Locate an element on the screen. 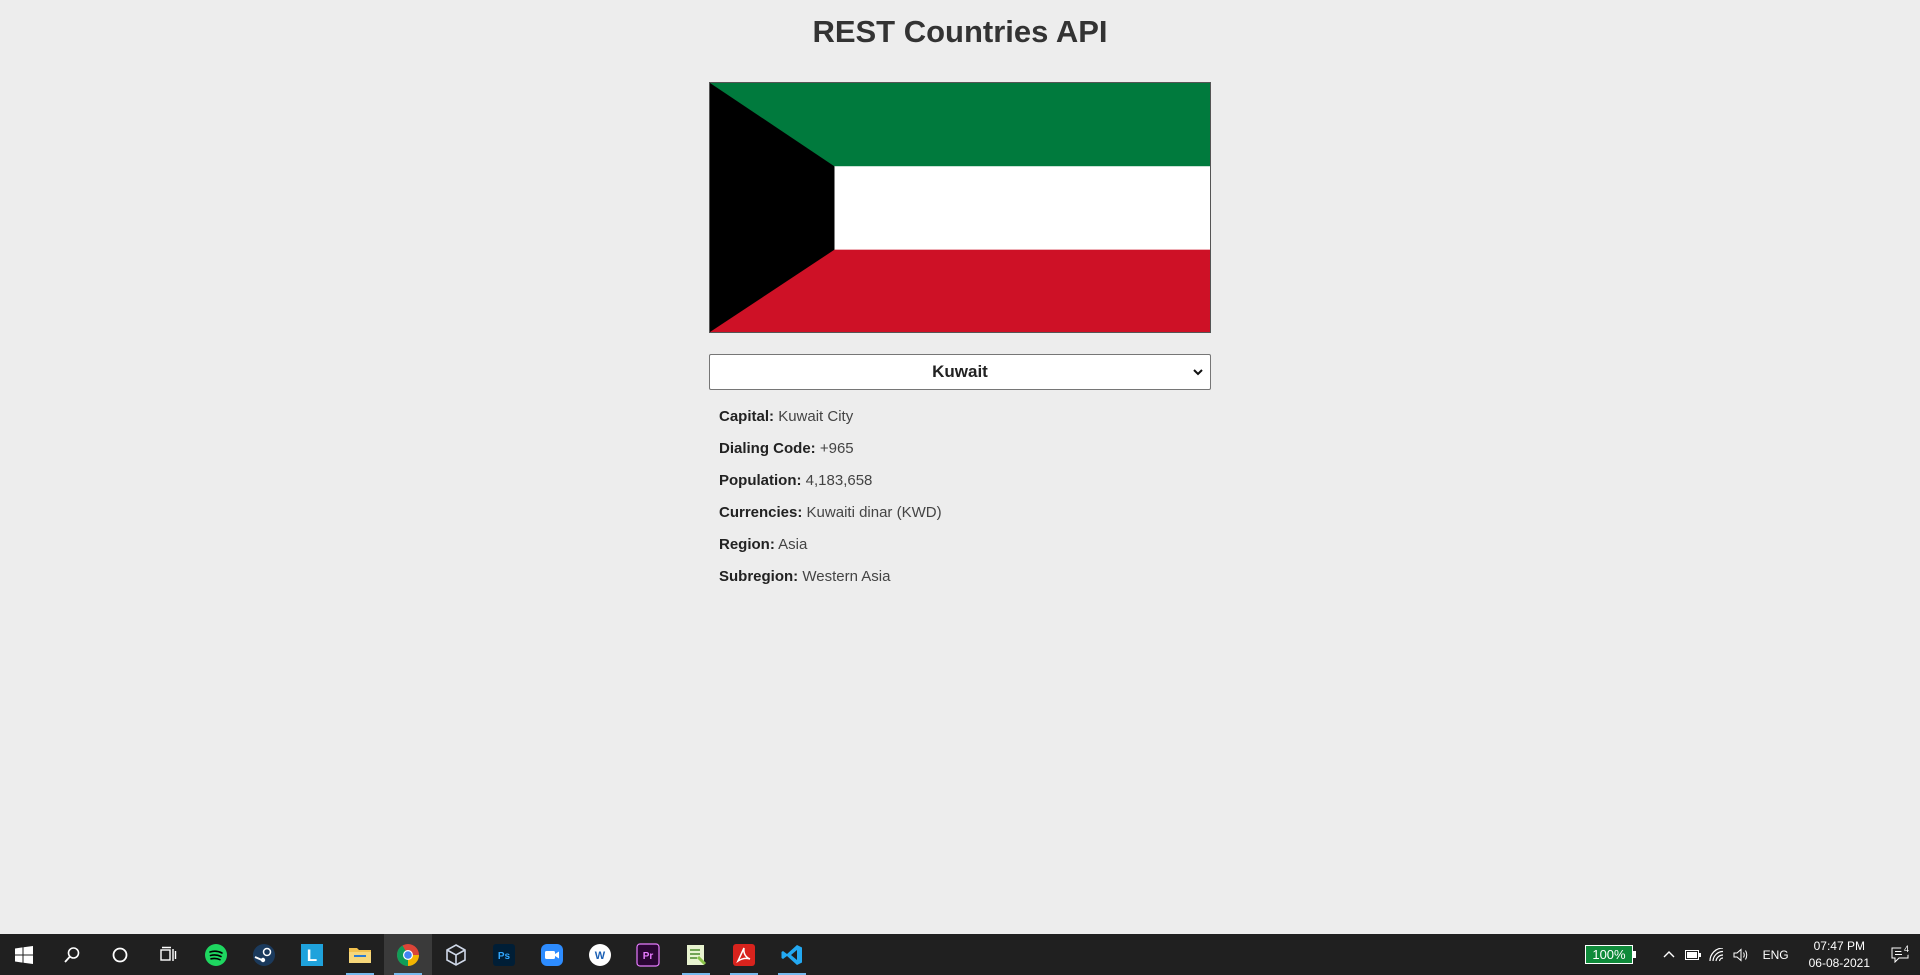 This screenshot has width=1920, height=975. acrobat-icon is located at coordinates (744, 954).